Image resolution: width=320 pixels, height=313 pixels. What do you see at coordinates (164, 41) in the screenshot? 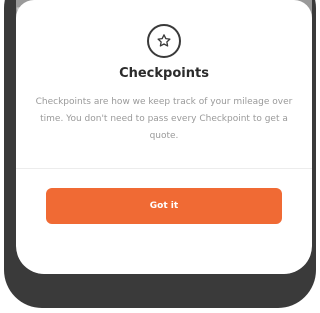
I see `star-icon` at bounding box center [164, 41].